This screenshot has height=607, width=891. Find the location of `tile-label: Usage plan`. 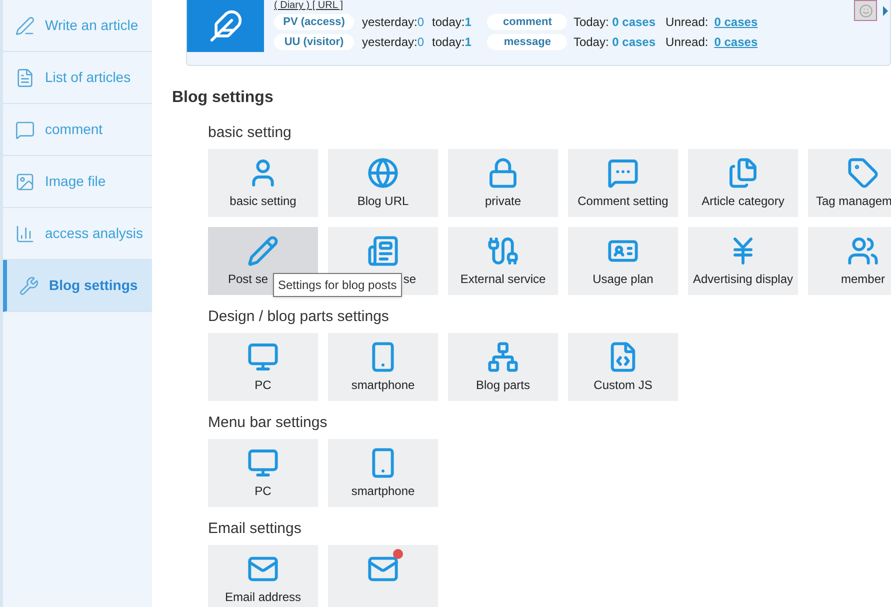

tile-label: Usage plan is located at coordinates (623, 279).